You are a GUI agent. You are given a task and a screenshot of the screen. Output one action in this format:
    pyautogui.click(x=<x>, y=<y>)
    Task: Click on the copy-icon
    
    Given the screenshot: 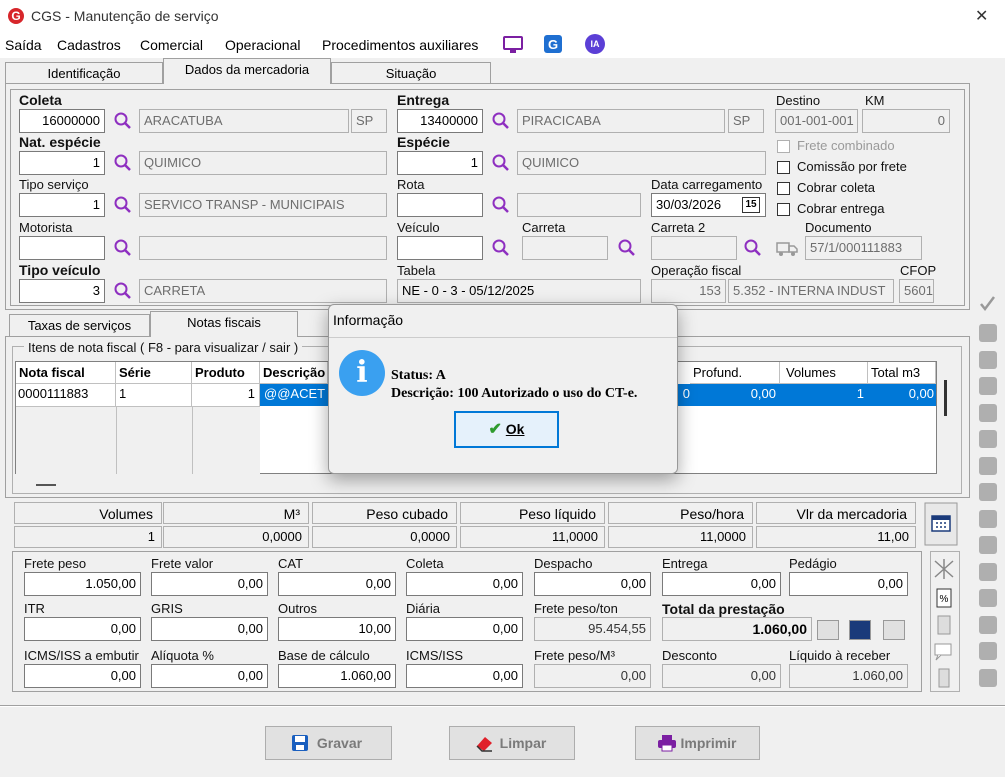 What is the action you would take?
    pyautogui.click(x=988, y=465)
    